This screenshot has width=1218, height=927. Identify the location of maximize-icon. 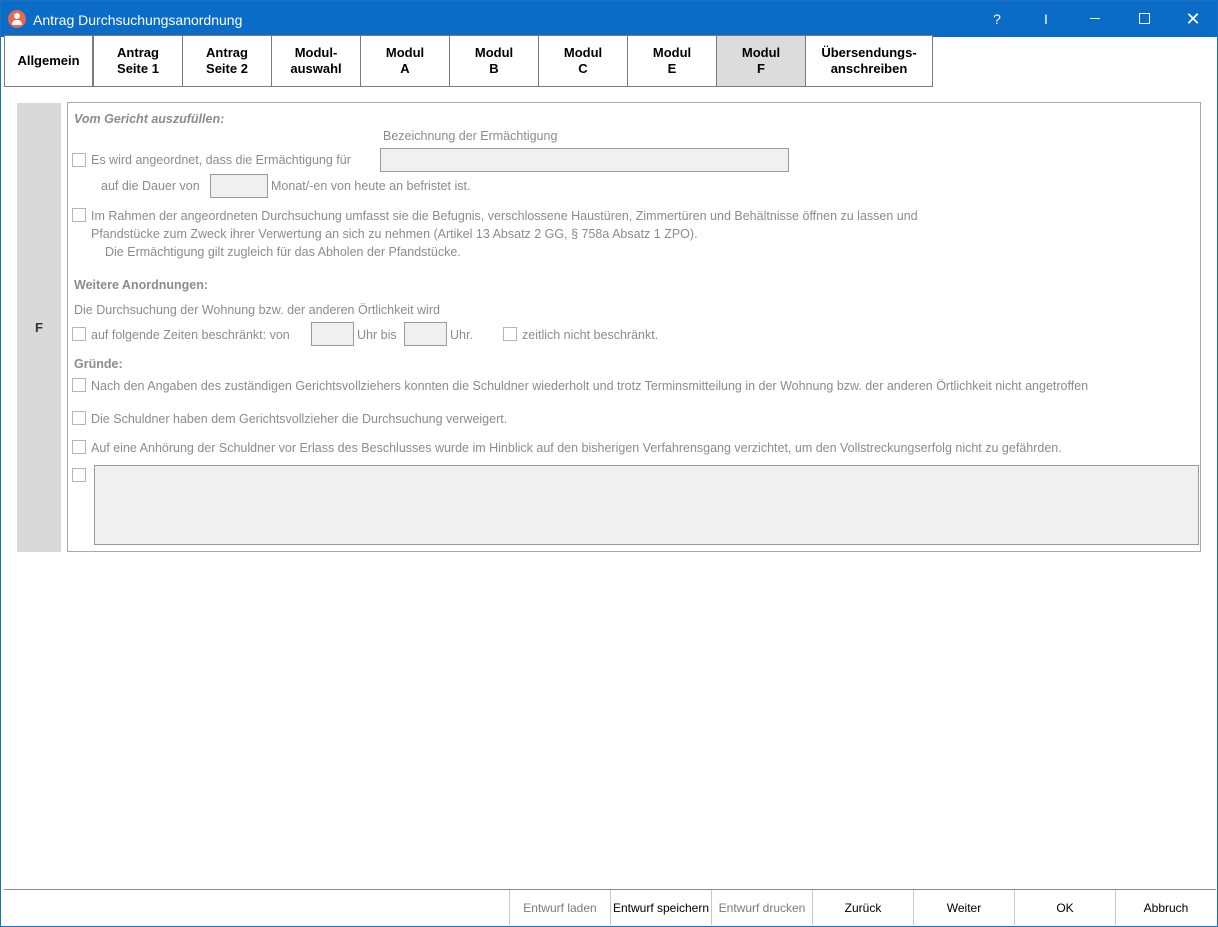
(1144, 19).